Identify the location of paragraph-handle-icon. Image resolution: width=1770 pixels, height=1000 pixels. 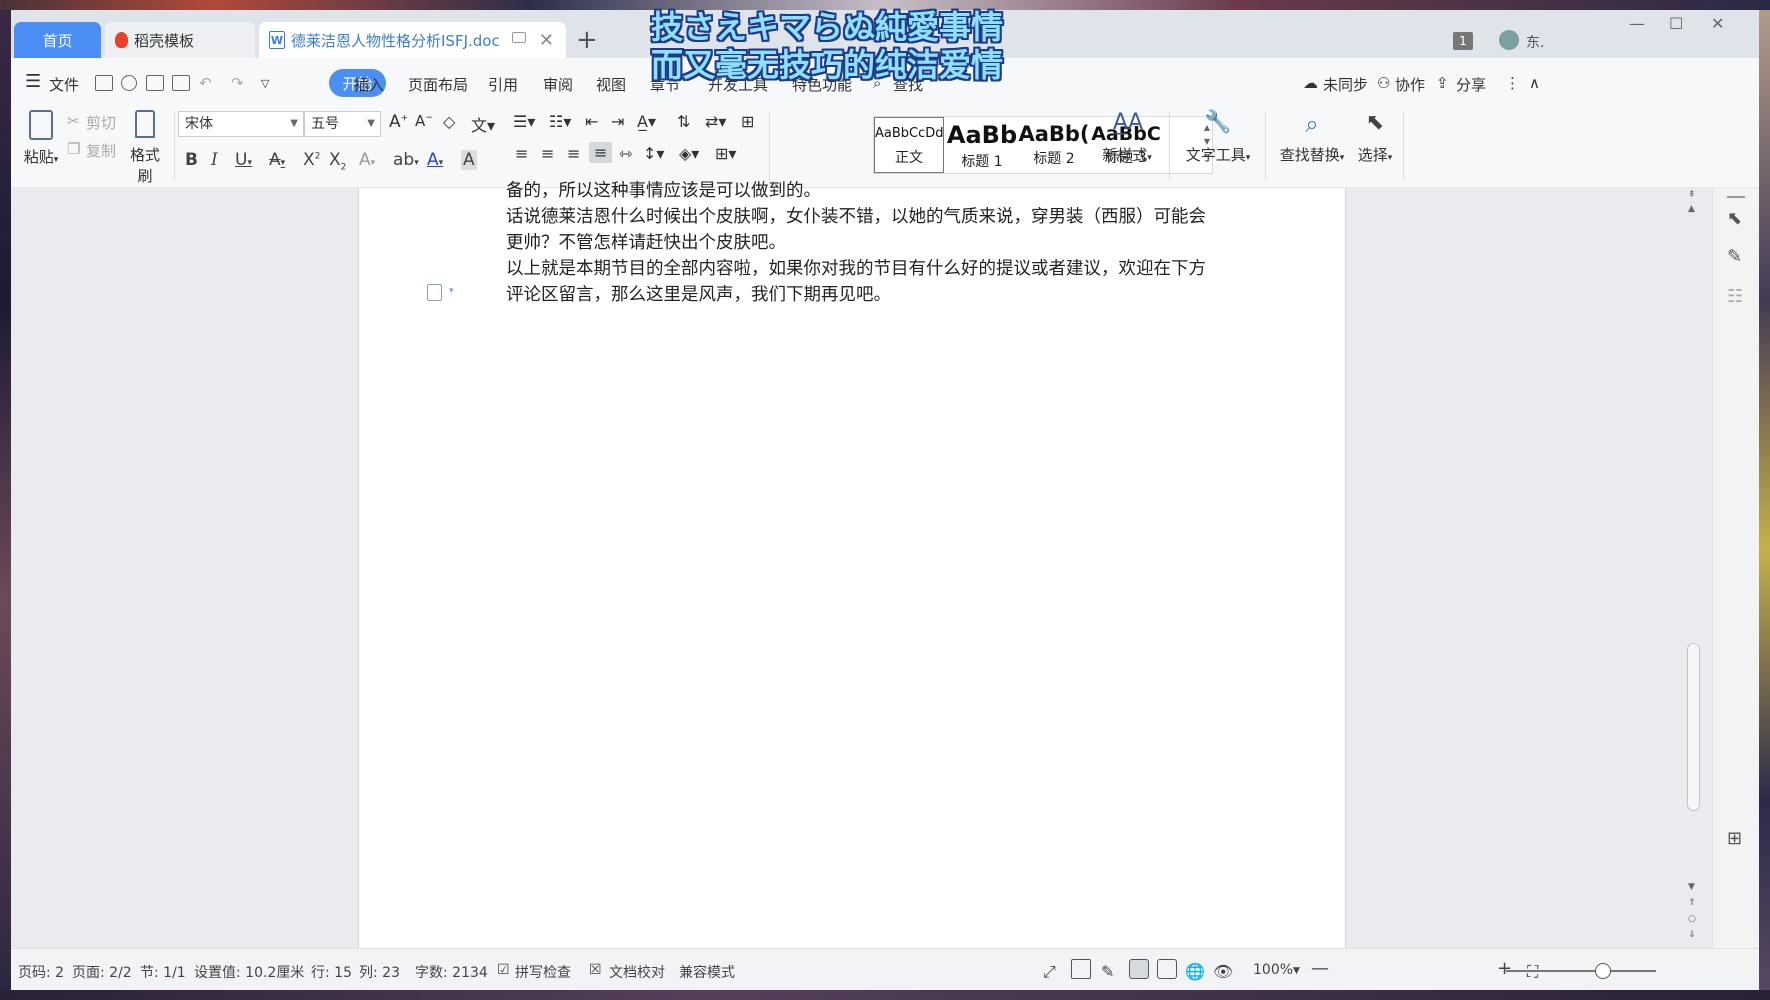
(434, 292).